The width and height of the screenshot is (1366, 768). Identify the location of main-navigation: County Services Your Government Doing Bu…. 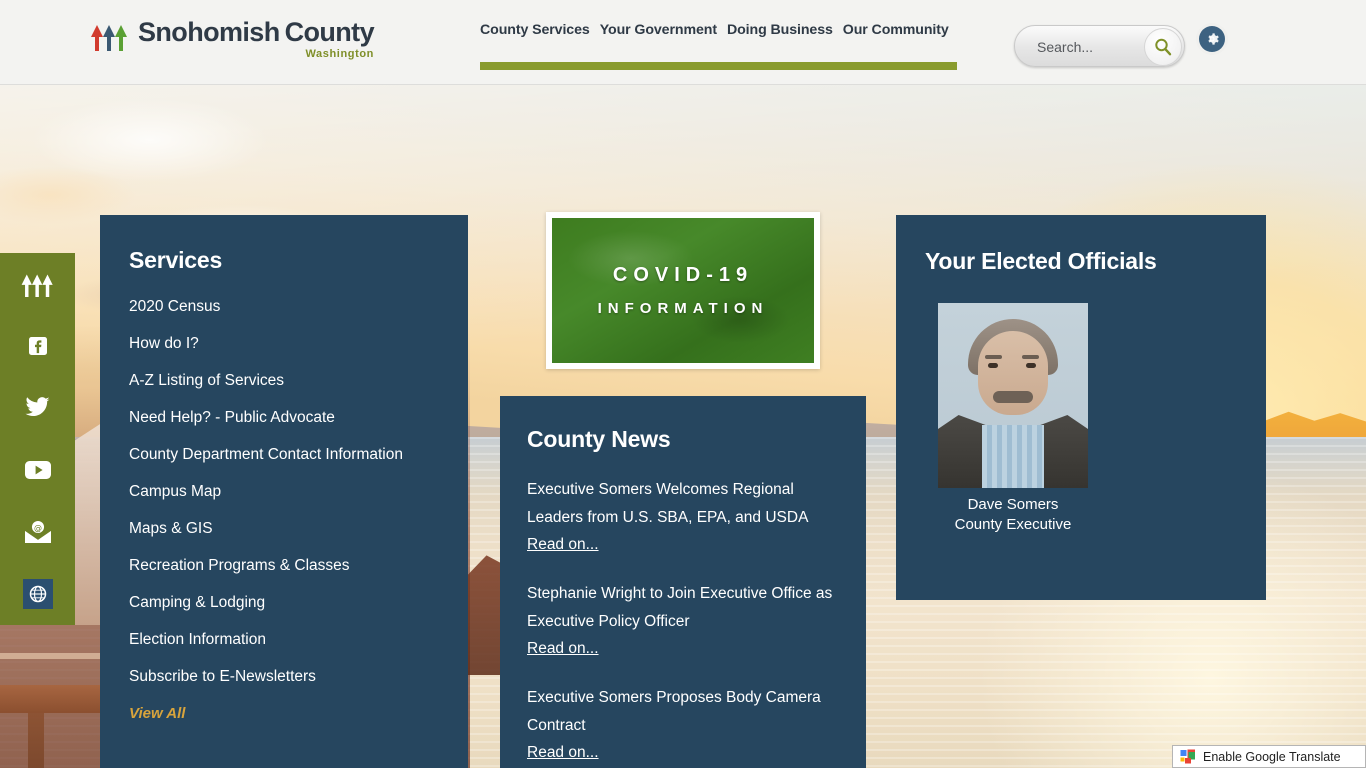
(714, 30).